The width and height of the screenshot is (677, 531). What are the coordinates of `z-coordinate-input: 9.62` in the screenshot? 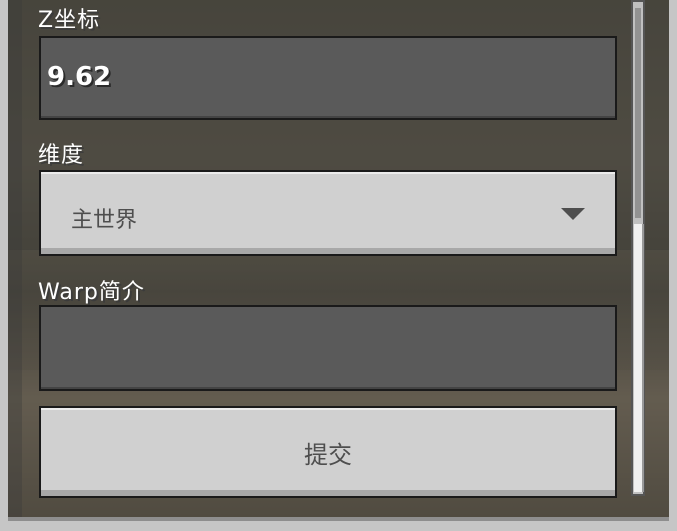 It's located at (328, 78).